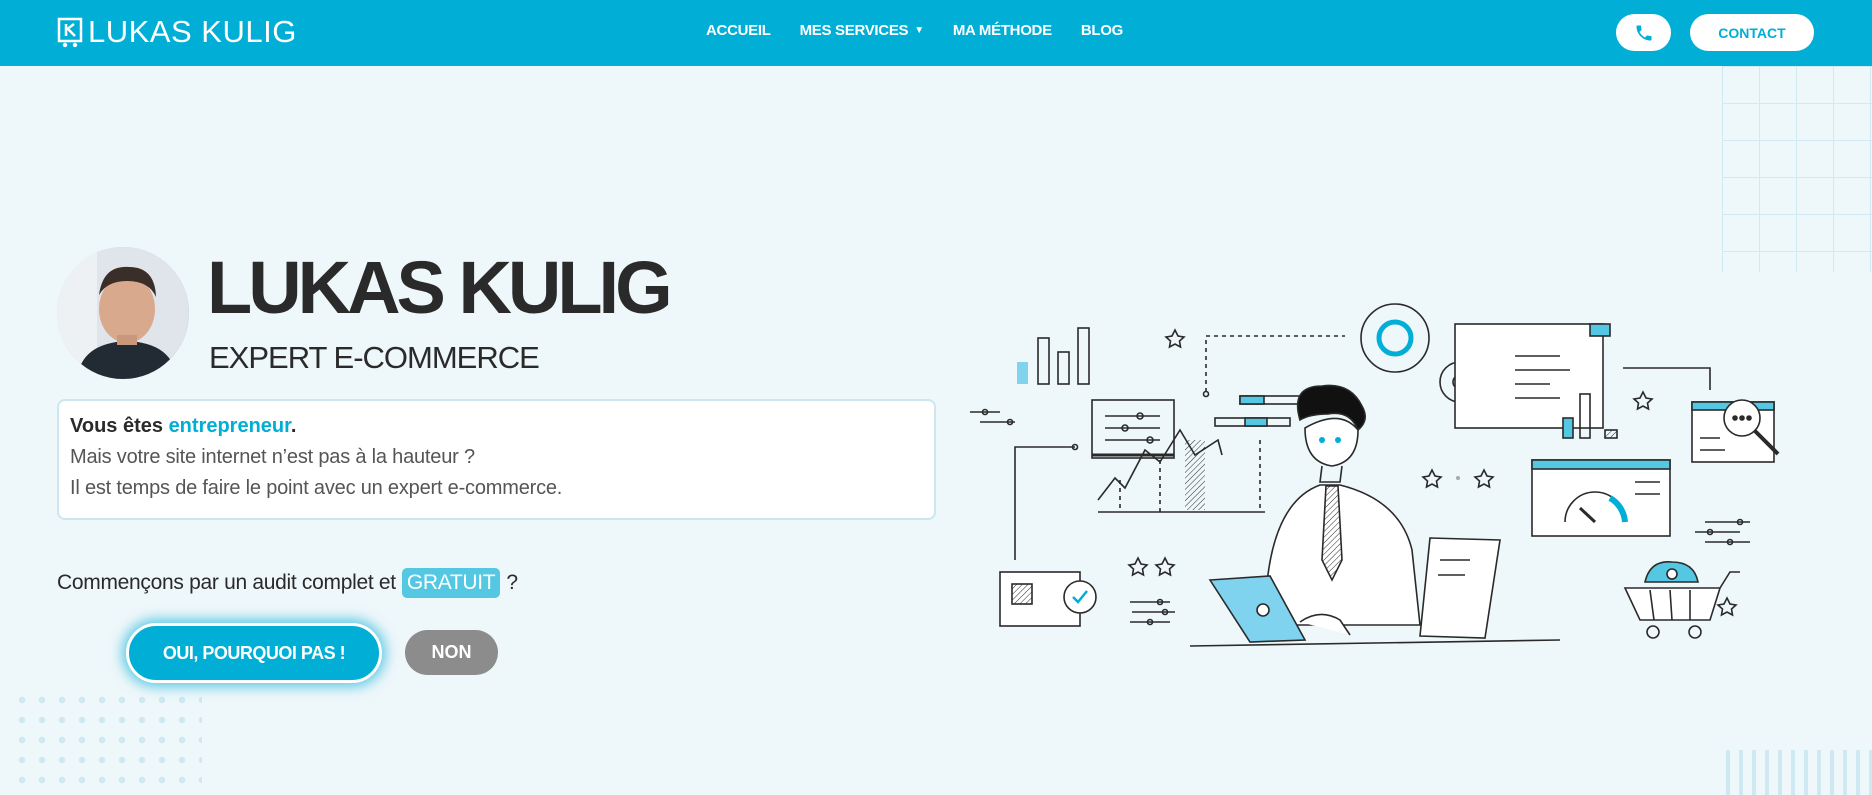  What do you see at coordinates (1181, 470) in the screenshot?
I see `line-graph-icon` at bounding box center [1181, 470].